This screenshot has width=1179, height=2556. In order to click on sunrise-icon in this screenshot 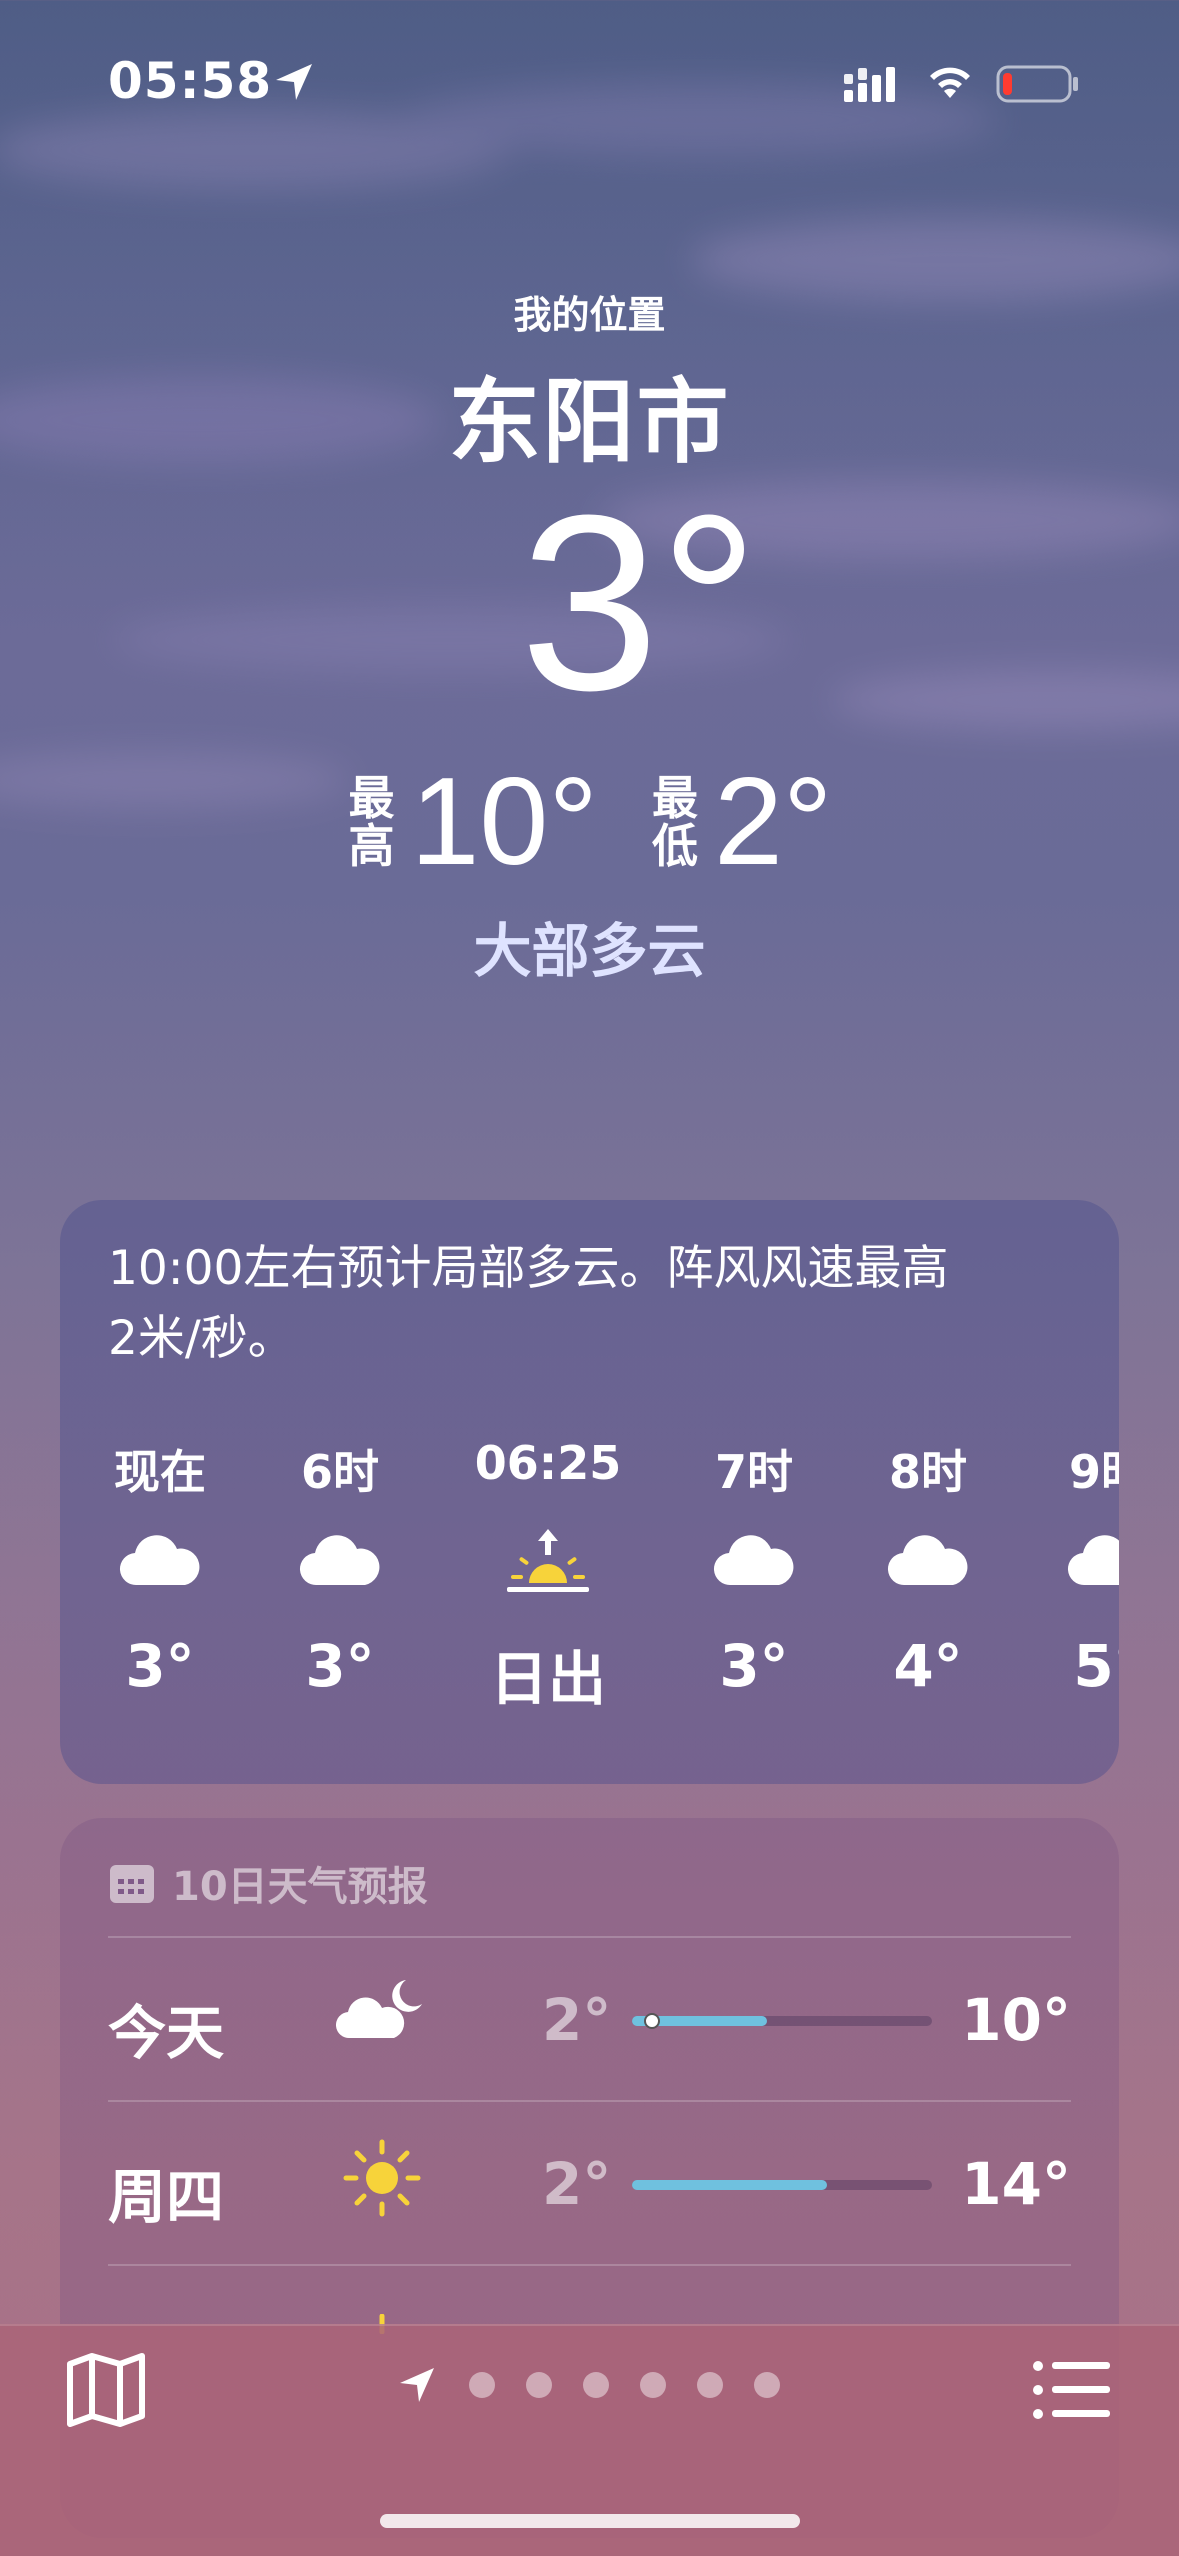, I will do `click(548, 1560)`.